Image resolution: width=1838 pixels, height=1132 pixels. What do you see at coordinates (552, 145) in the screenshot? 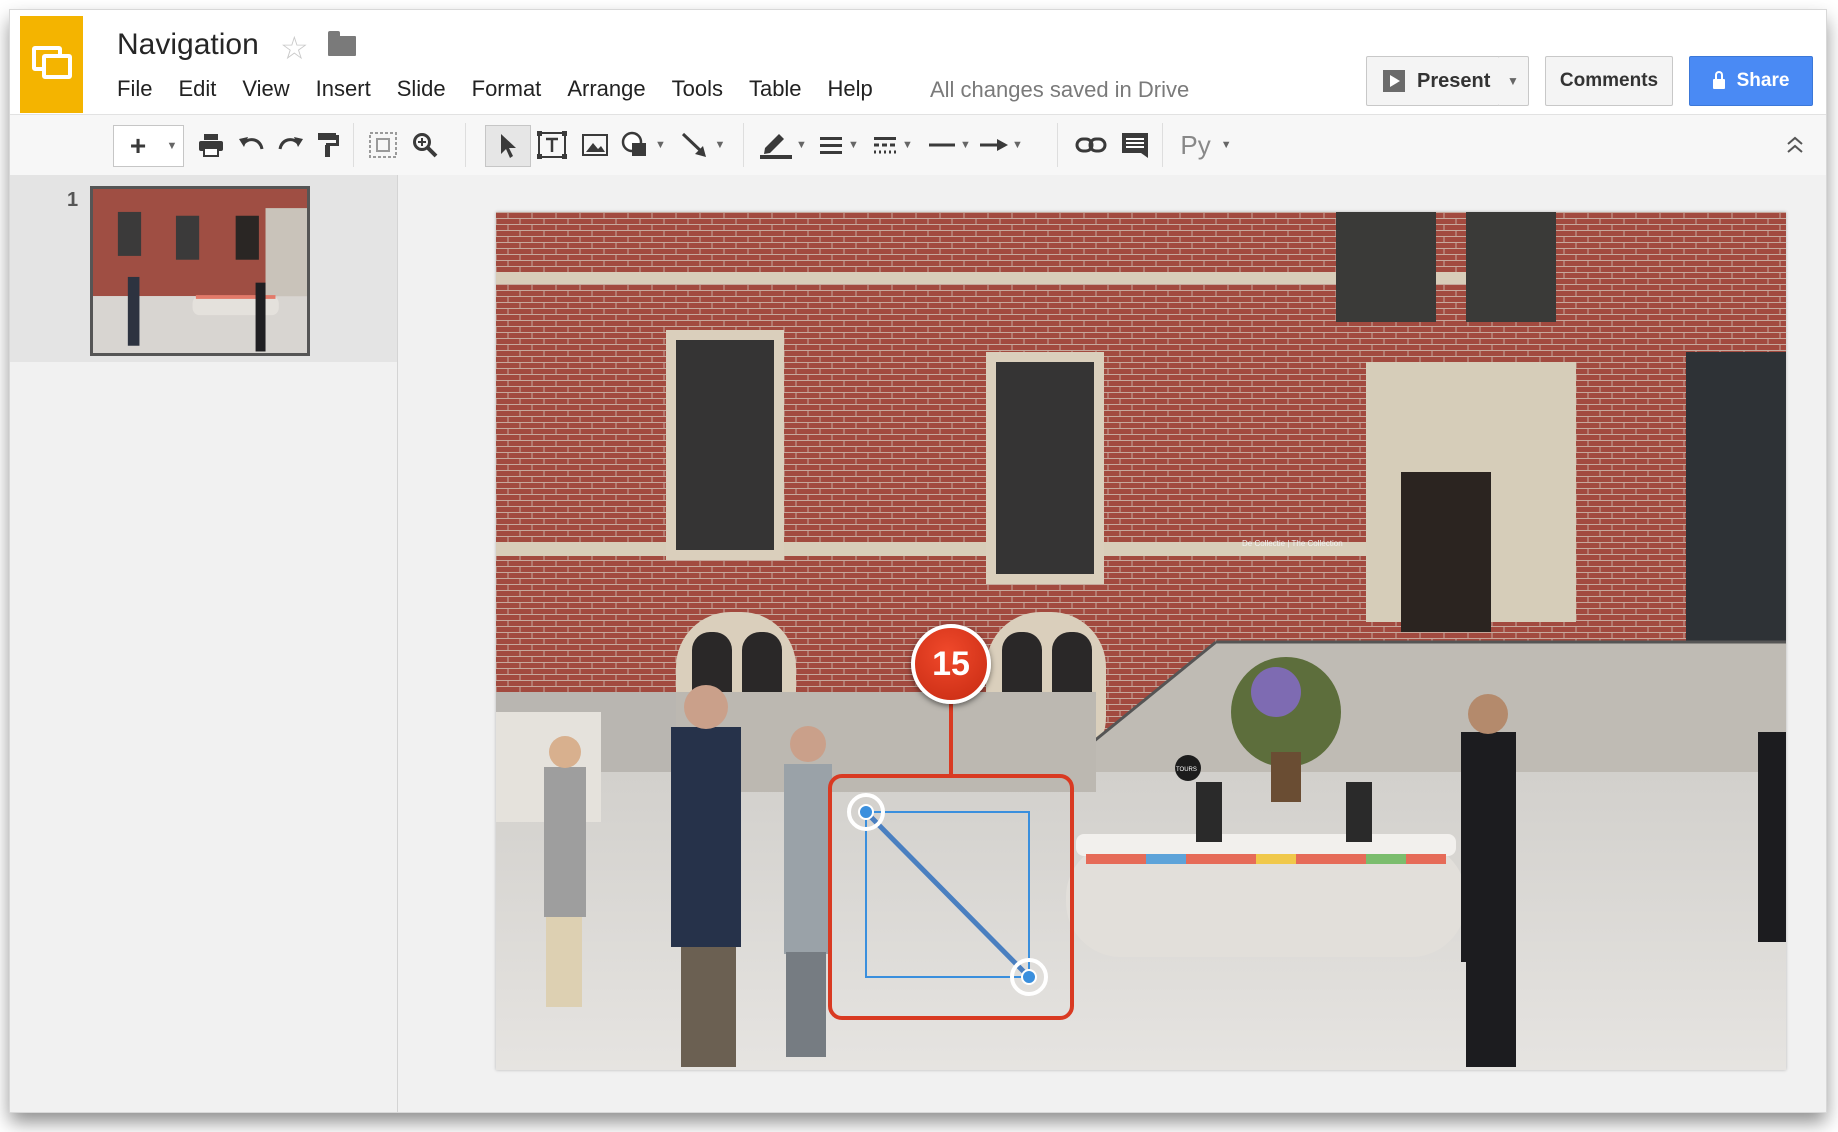
I see `text-box-icon` at bounding box center [552, 145].